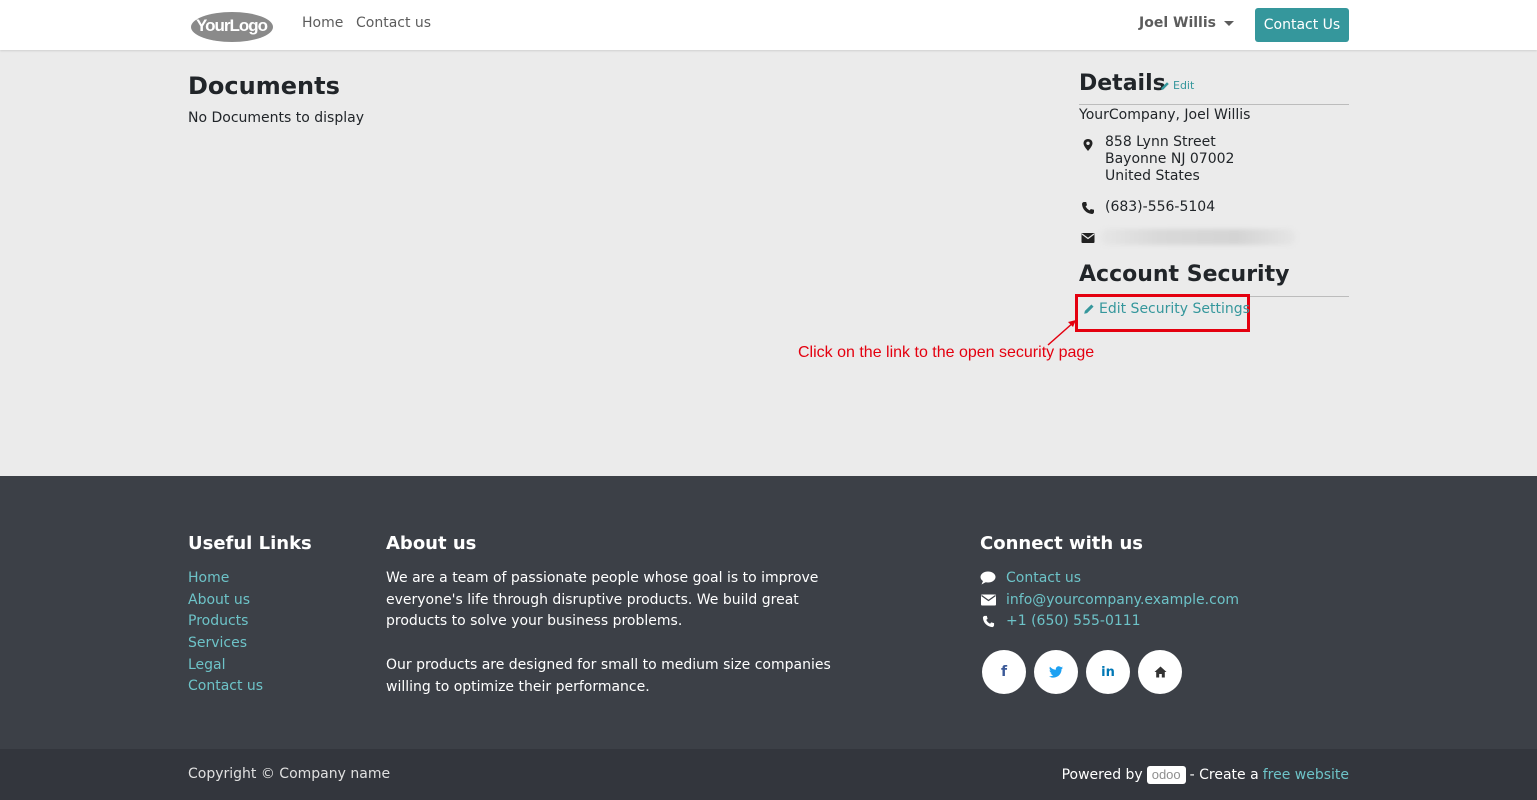 The width and height of the screenshot is (1537, 800). Describe the element at coordinates (1177, 23) in the screenshot. I see `user-name: Joel Willis` at that location.